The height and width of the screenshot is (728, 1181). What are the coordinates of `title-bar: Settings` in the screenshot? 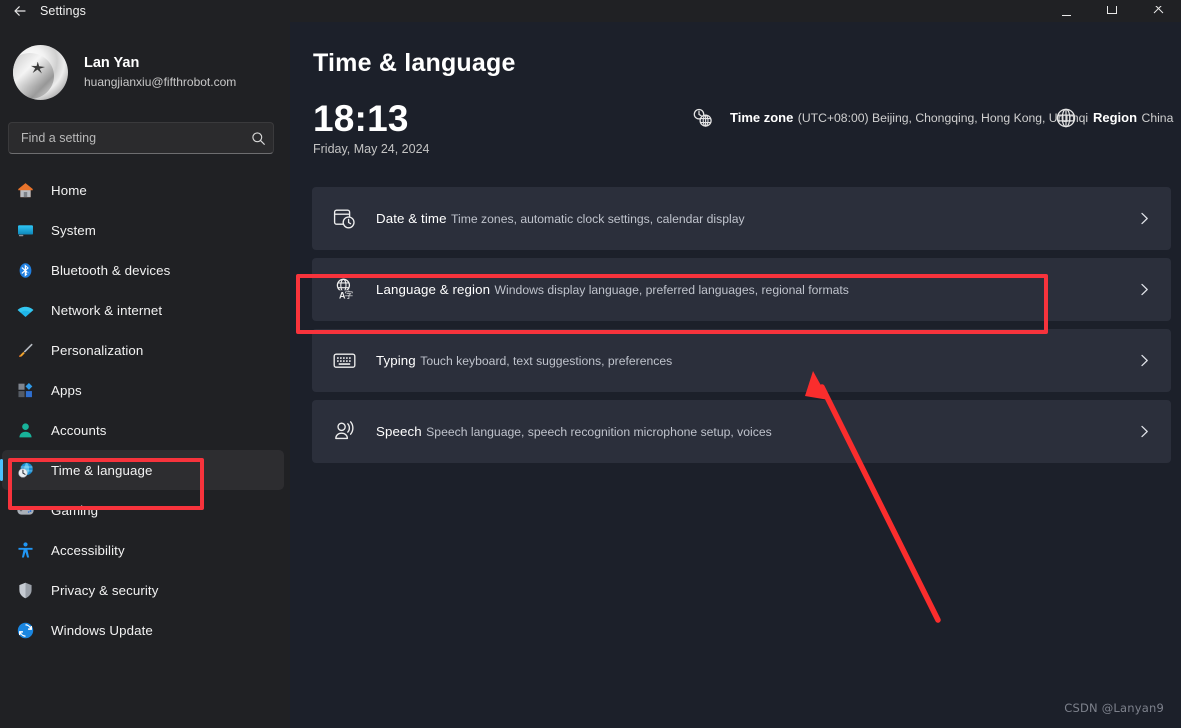 It's located at (590, 11).